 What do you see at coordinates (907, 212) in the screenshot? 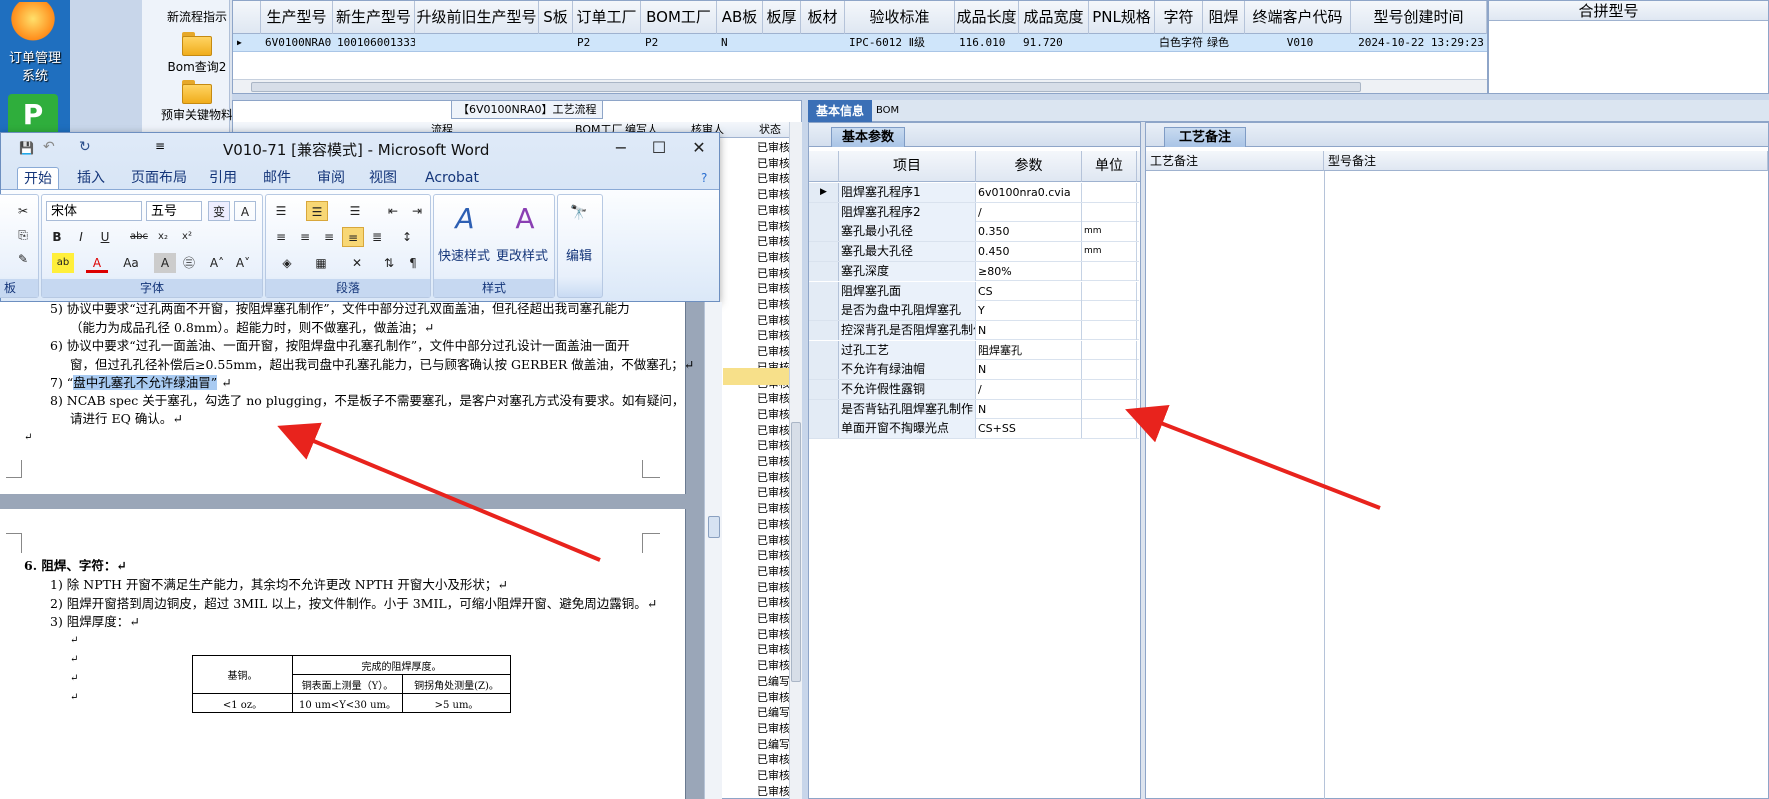
I see `param-item: 阻焊塞孔程序2` at bounding box center [907, 212].